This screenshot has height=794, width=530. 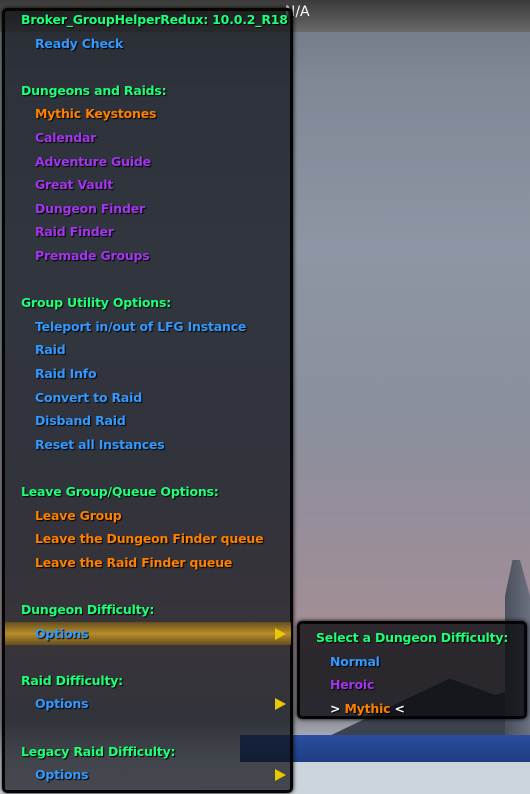 What do you see at coordinates (120, 491) in the screenshot?
I see `section-header: Leave Group/Queue Options:` at bounding box center [120, 491].